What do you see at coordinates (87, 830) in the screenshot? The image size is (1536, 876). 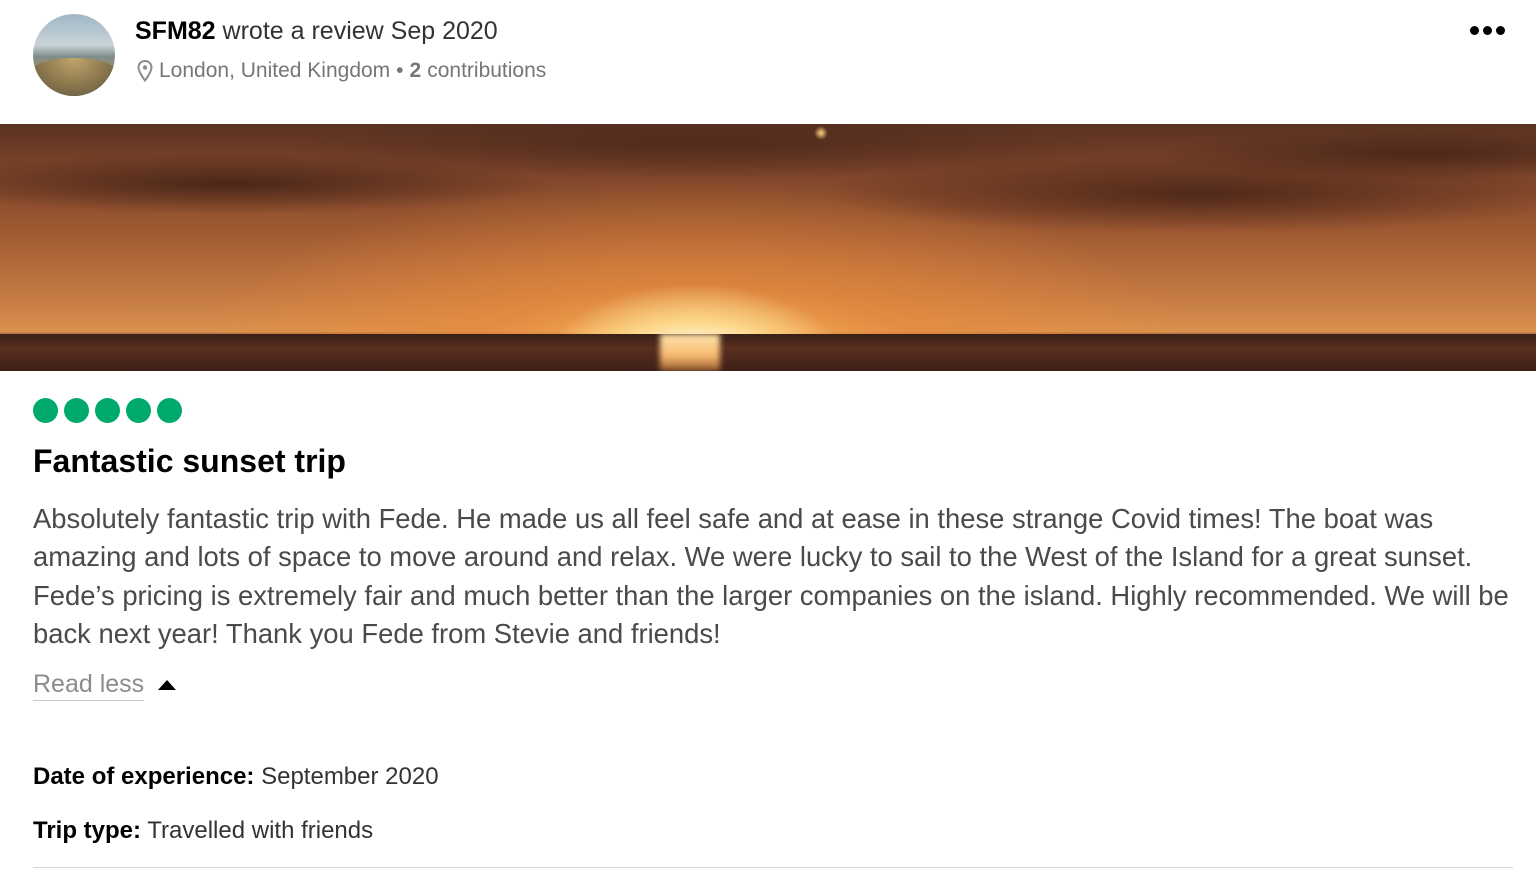 I see `trip-type-label: Trip type:` at bounding box center [87, 830].